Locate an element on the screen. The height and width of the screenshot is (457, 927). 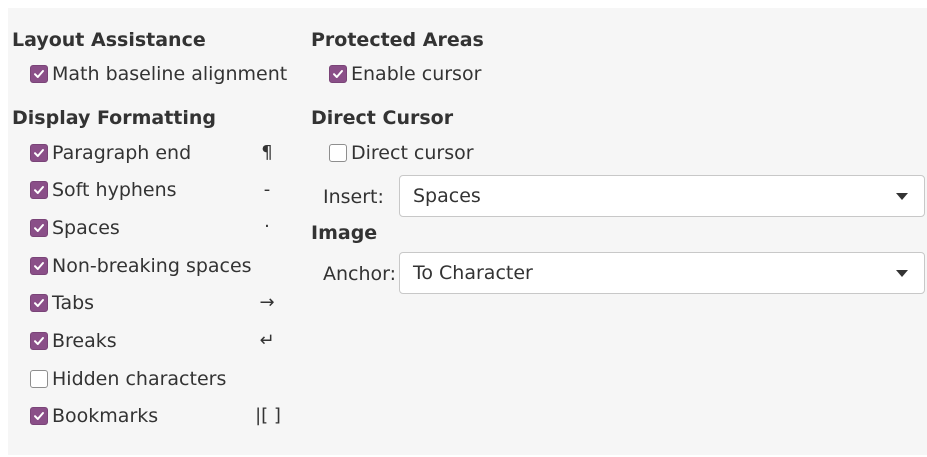
checkbox-label: Bookmarks is located at coordinates (105, 416).